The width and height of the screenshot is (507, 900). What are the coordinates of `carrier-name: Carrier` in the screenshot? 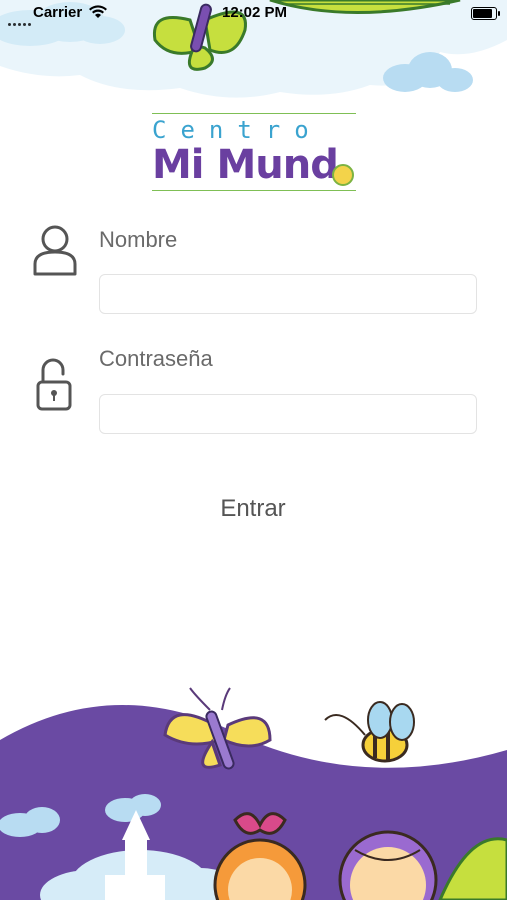 It's located at (58, 12).